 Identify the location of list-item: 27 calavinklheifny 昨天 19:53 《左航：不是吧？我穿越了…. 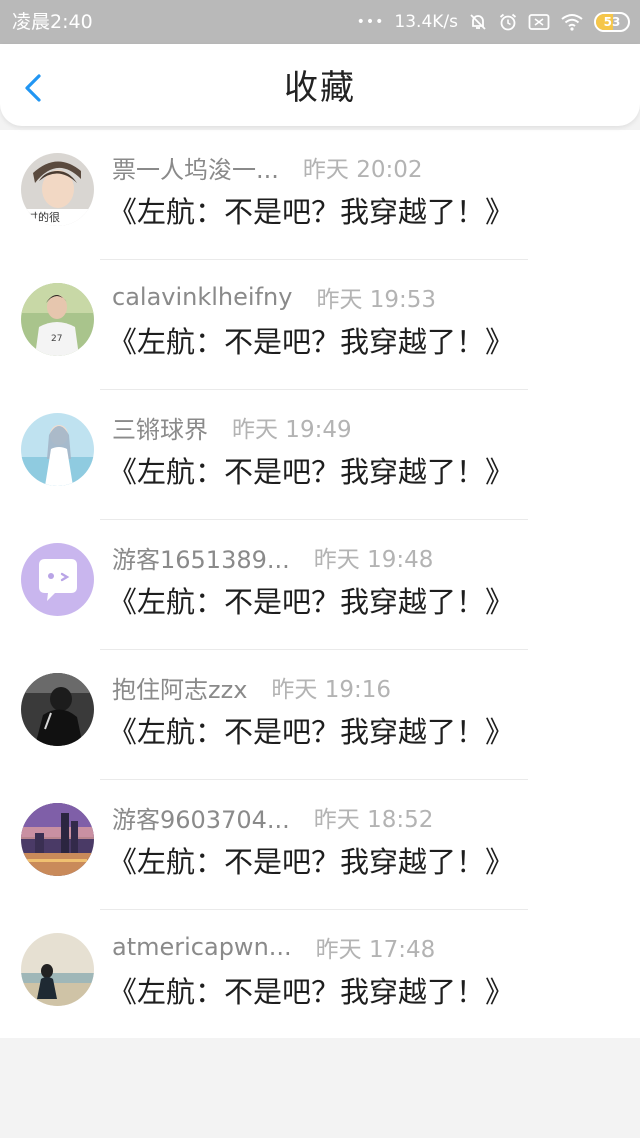
(320, 325).